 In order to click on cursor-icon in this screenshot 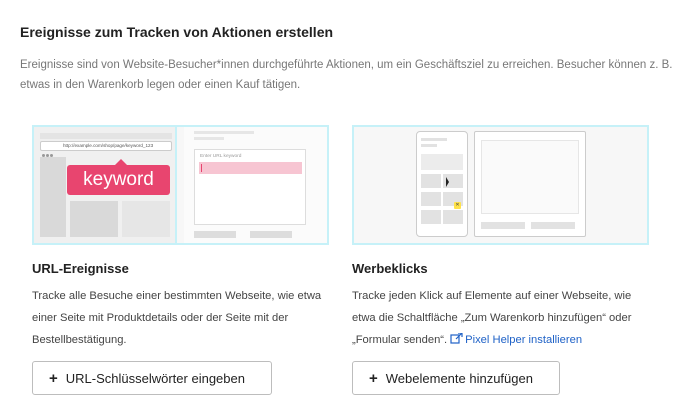, I will do `click(447, 182)`.